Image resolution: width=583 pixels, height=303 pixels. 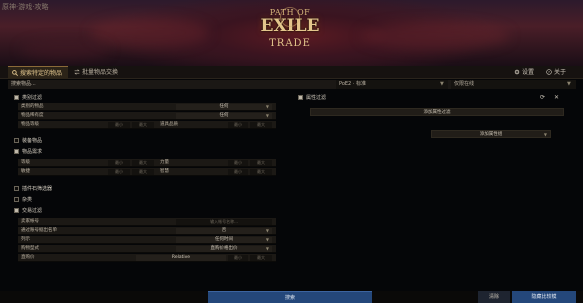 What do you see at coordinates (224, 107) in the screenshot?
I see `category-select: 任何 ▼` at bounding box center [224, 107].